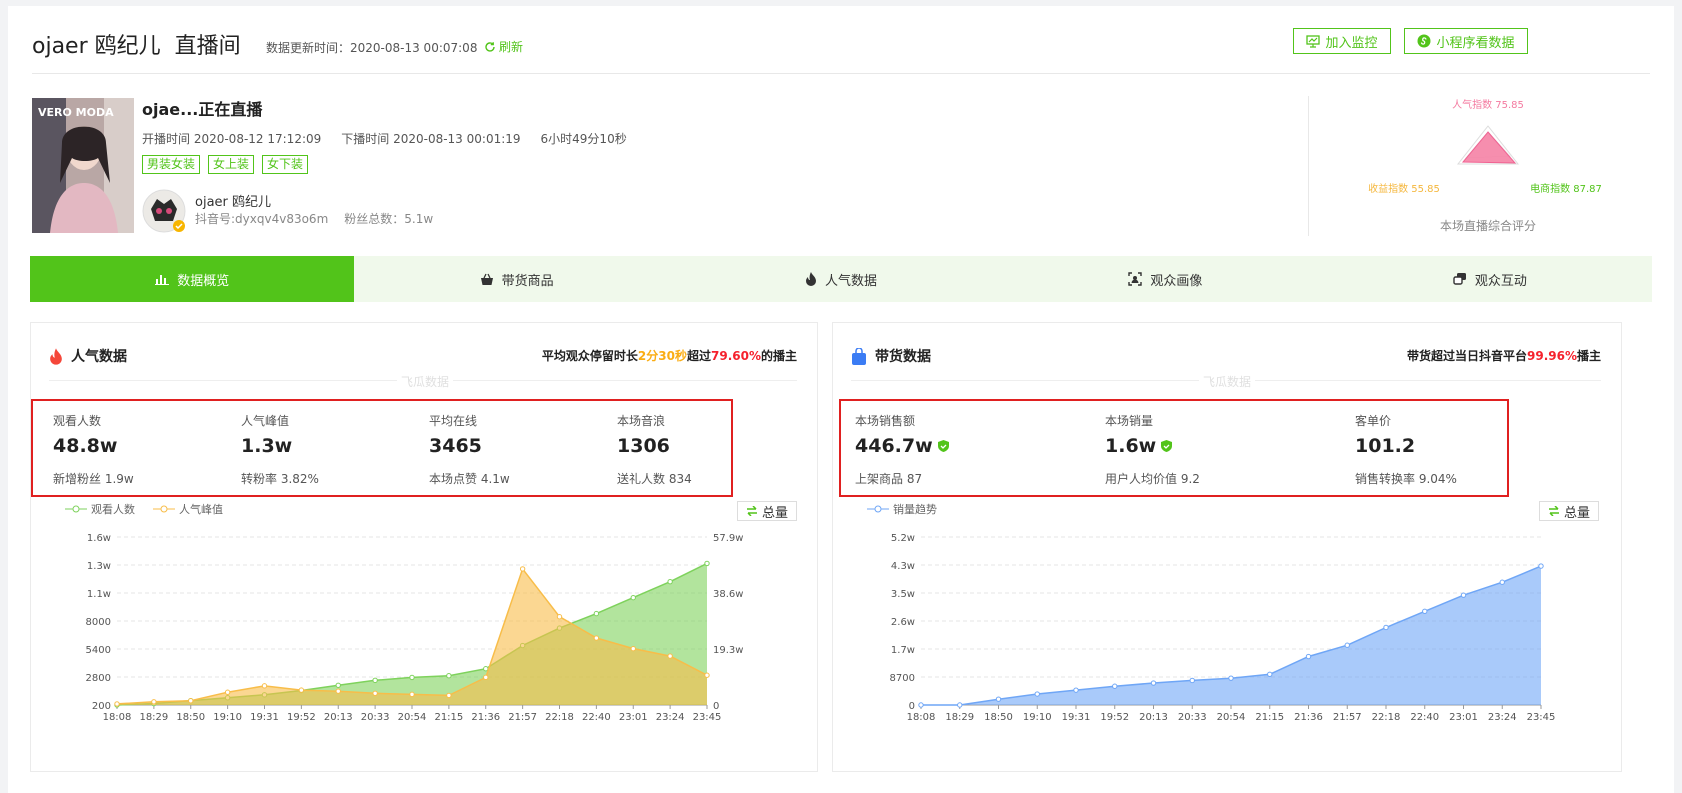 This screenshot has height=793, width=1682. What do you see at coordinates (1152, 479) in the screenshot?
I see `stat-sub: 用户人均价值 9.2` at bounding box center [1152, 479].